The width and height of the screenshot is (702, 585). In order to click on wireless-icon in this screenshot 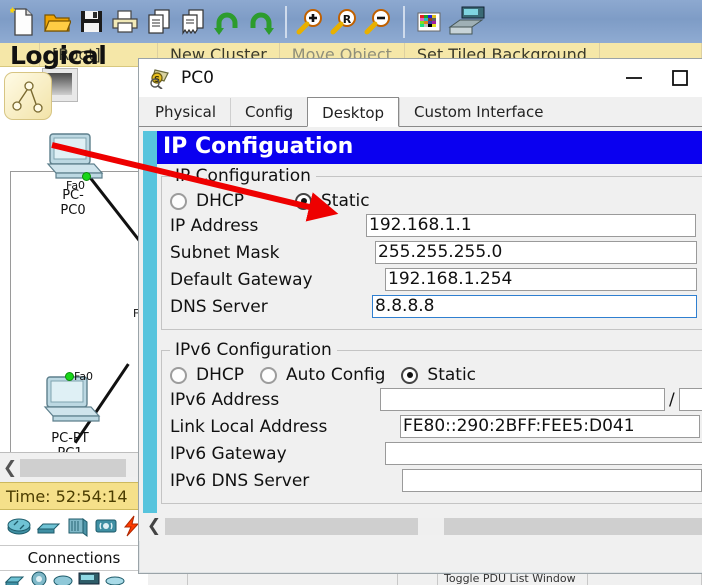, I will do `click(106, 528)`.